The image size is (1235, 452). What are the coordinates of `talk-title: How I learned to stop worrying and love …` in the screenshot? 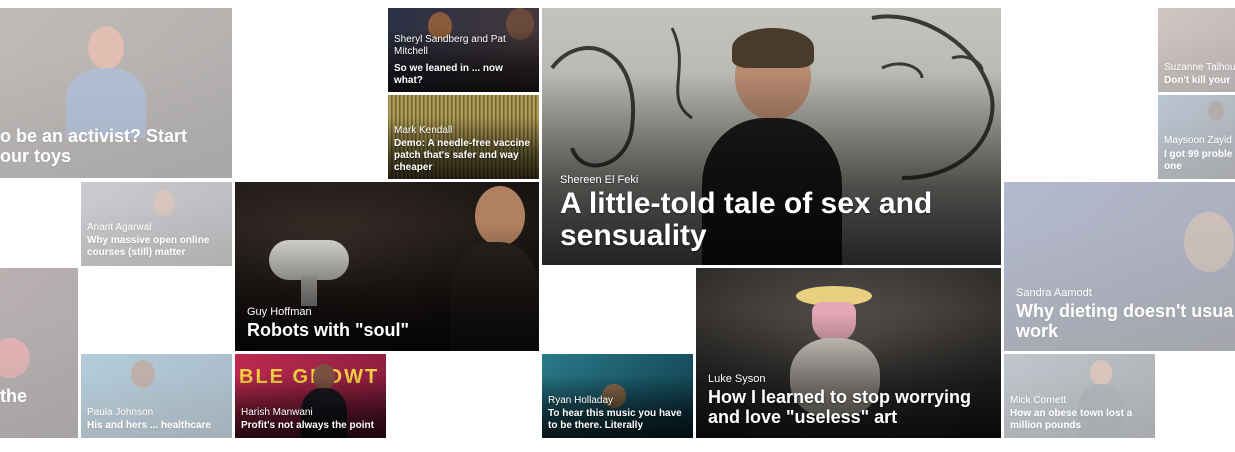 It's located at (840, 407).